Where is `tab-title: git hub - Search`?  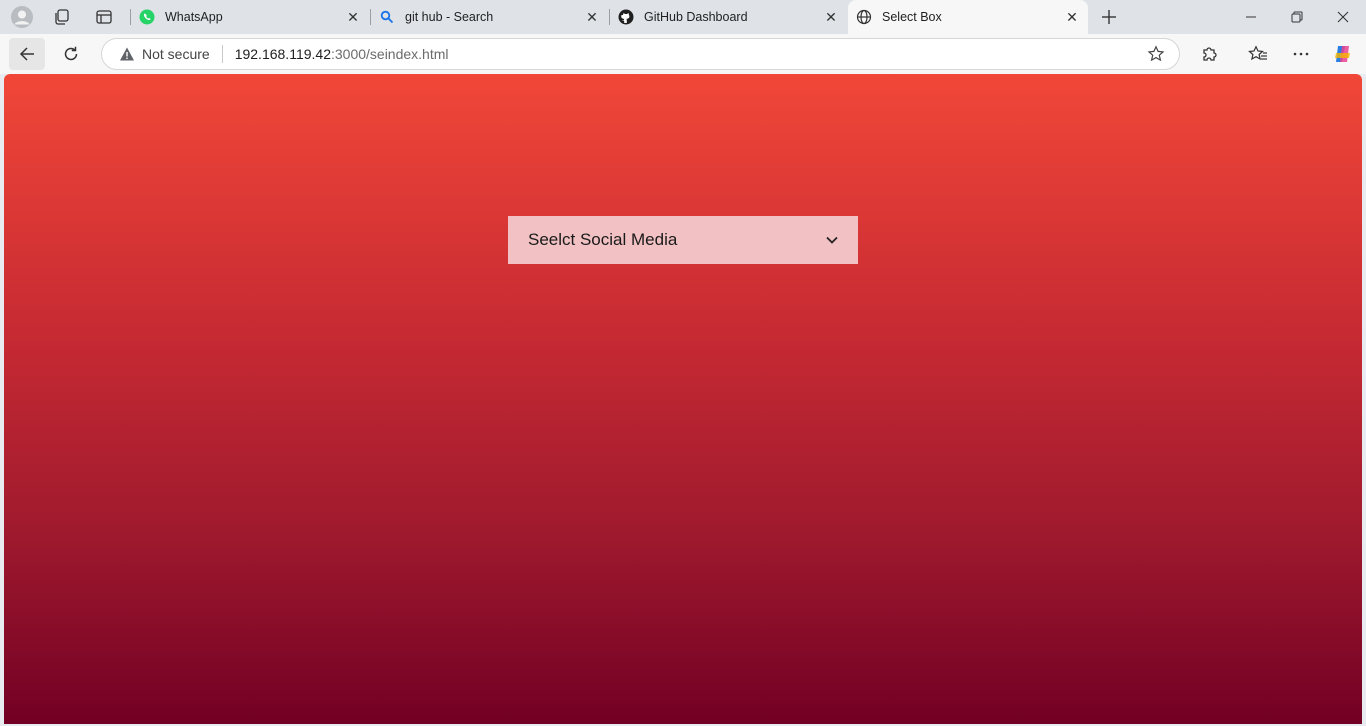
tab-title: git hub - Search is located at coordinates (449, 17).